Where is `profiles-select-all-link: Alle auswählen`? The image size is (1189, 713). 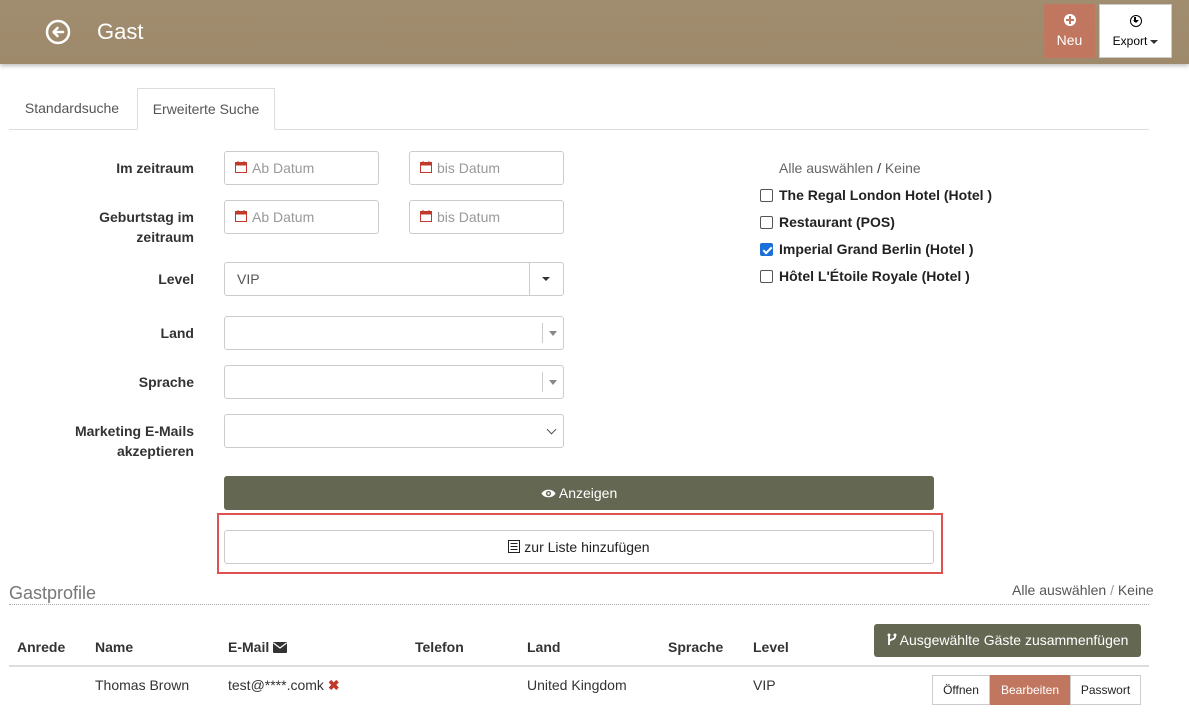
profiles-select-all-link: Alle auswählen is located at coordinates (1059, 590).